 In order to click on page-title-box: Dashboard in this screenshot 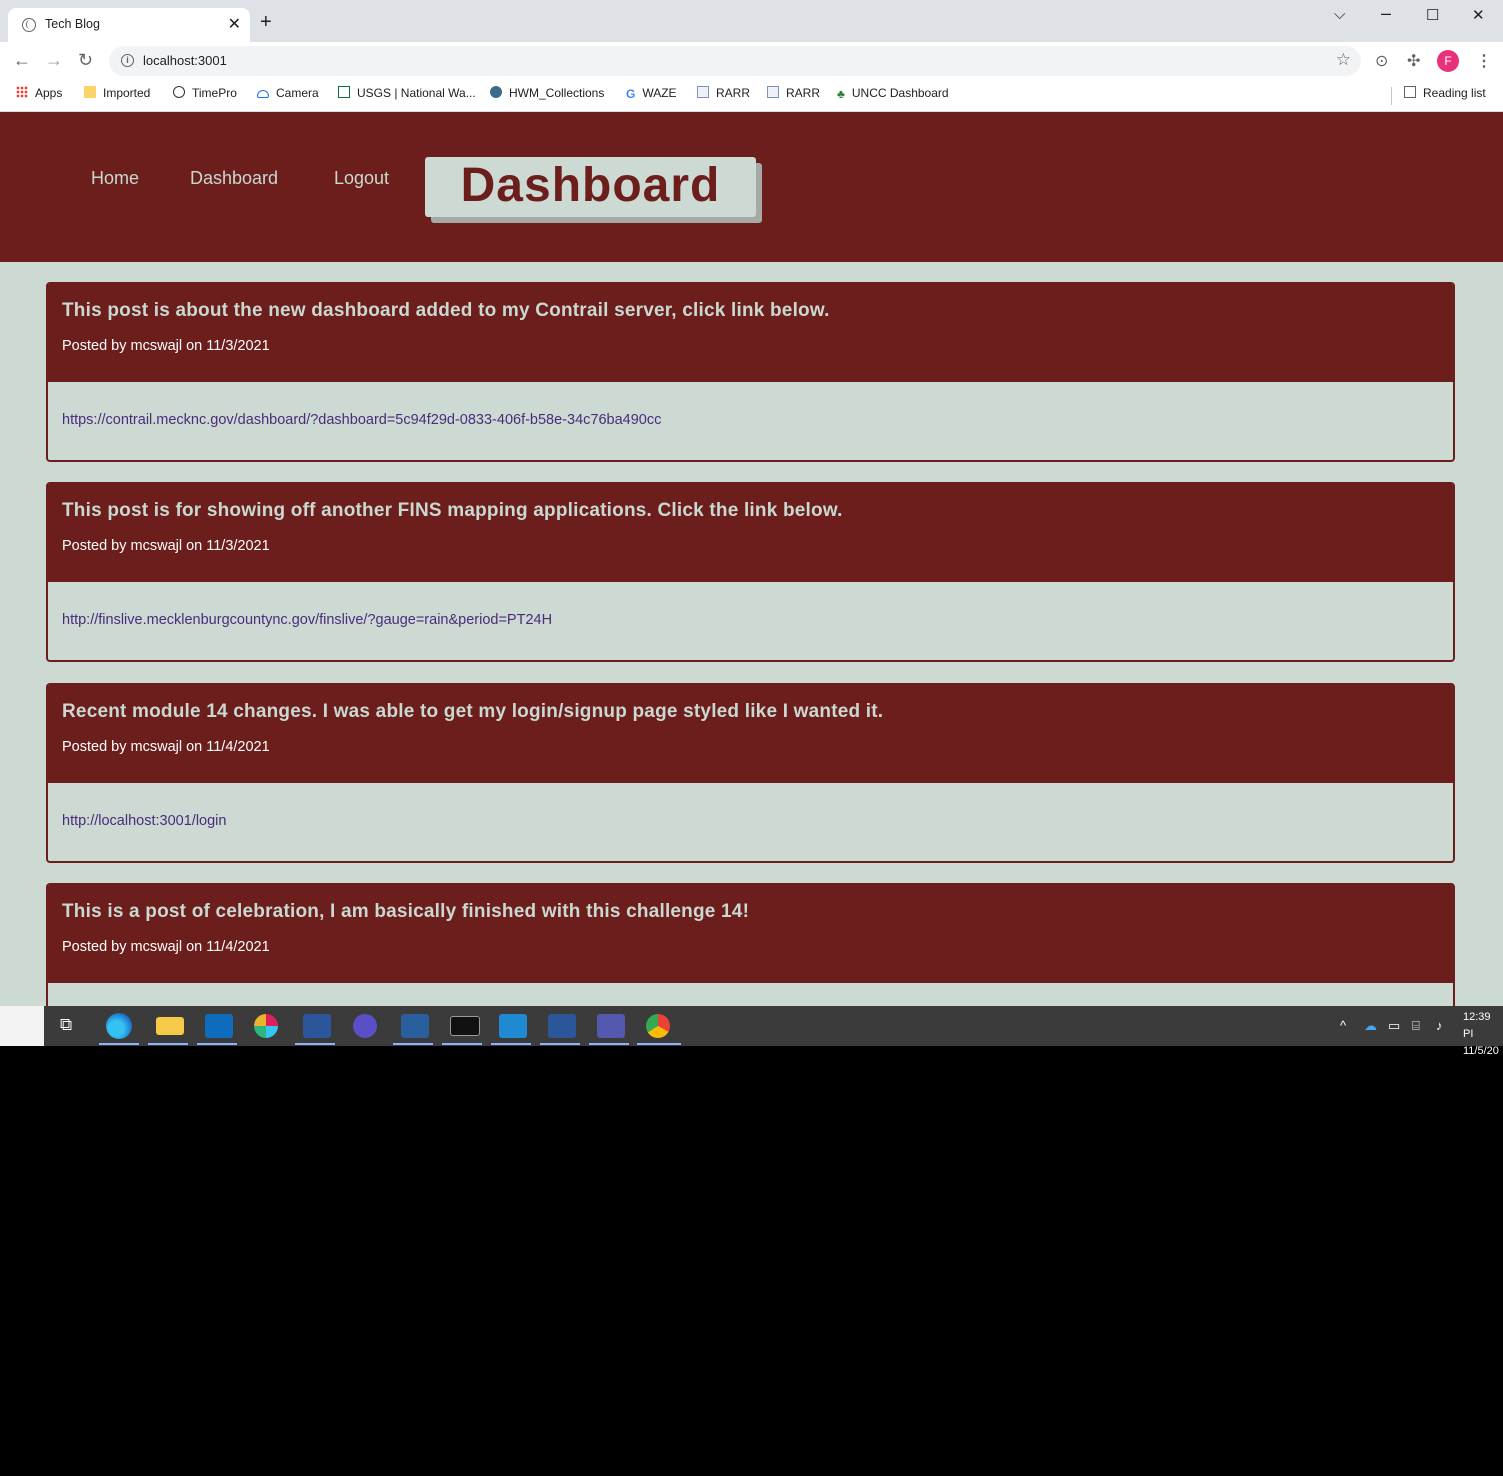, I will do `click(590, 187)`.